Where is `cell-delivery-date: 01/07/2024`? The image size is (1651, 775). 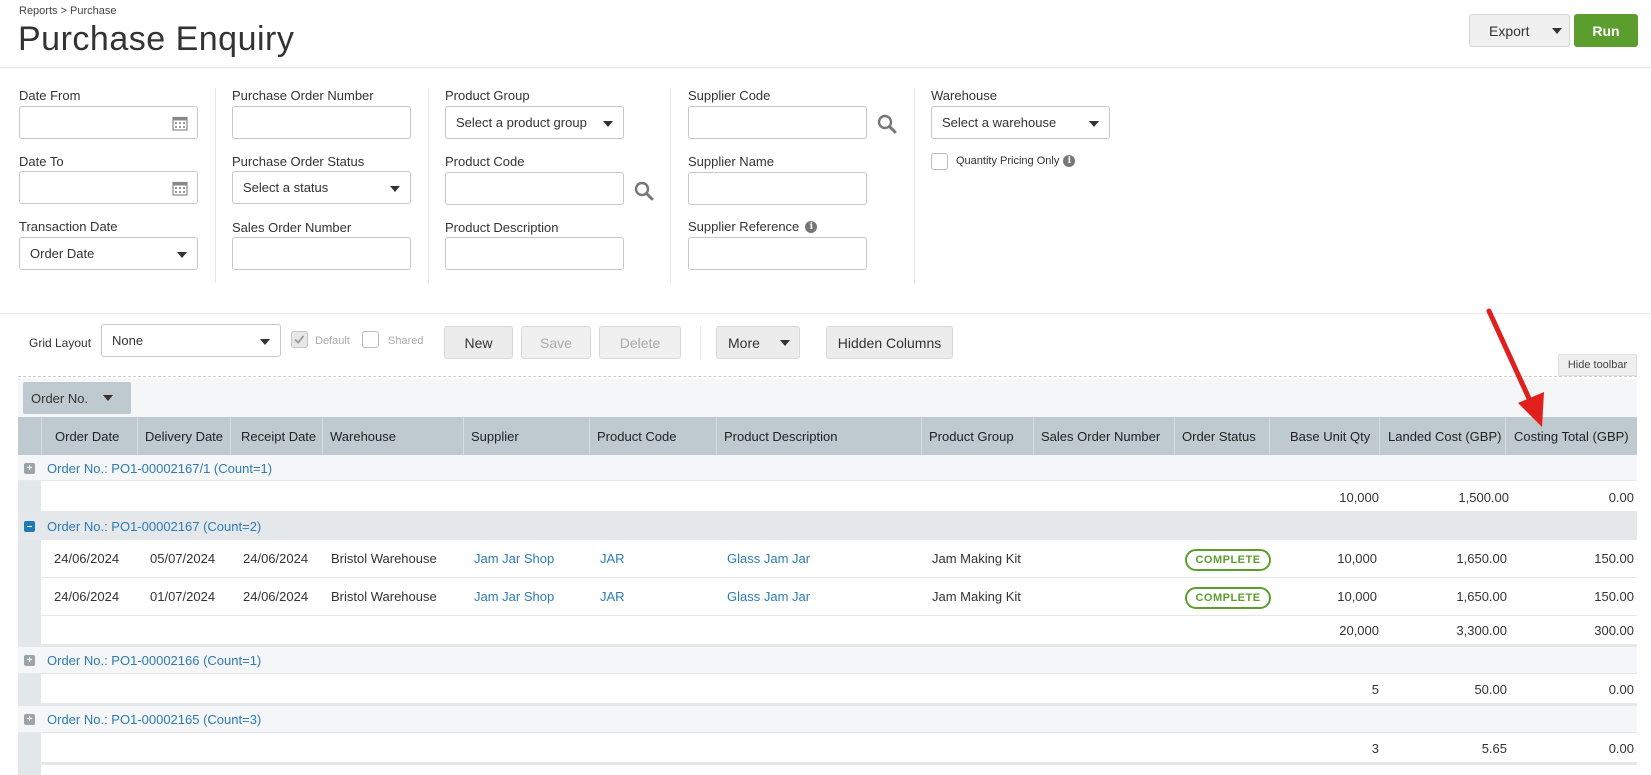 cell-delivery-date: 01/07/2024 is located at coordinates (183, 596).